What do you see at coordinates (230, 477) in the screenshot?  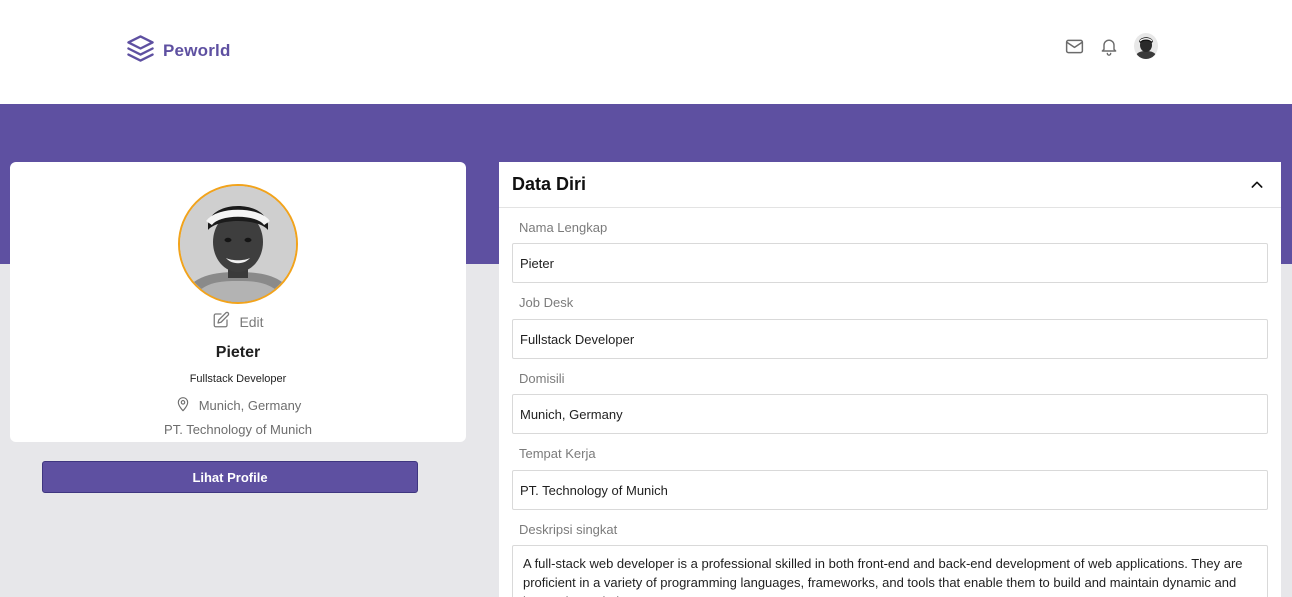 I see `view-profile-button: Lihat Profile` at bounding box center [230, 477].